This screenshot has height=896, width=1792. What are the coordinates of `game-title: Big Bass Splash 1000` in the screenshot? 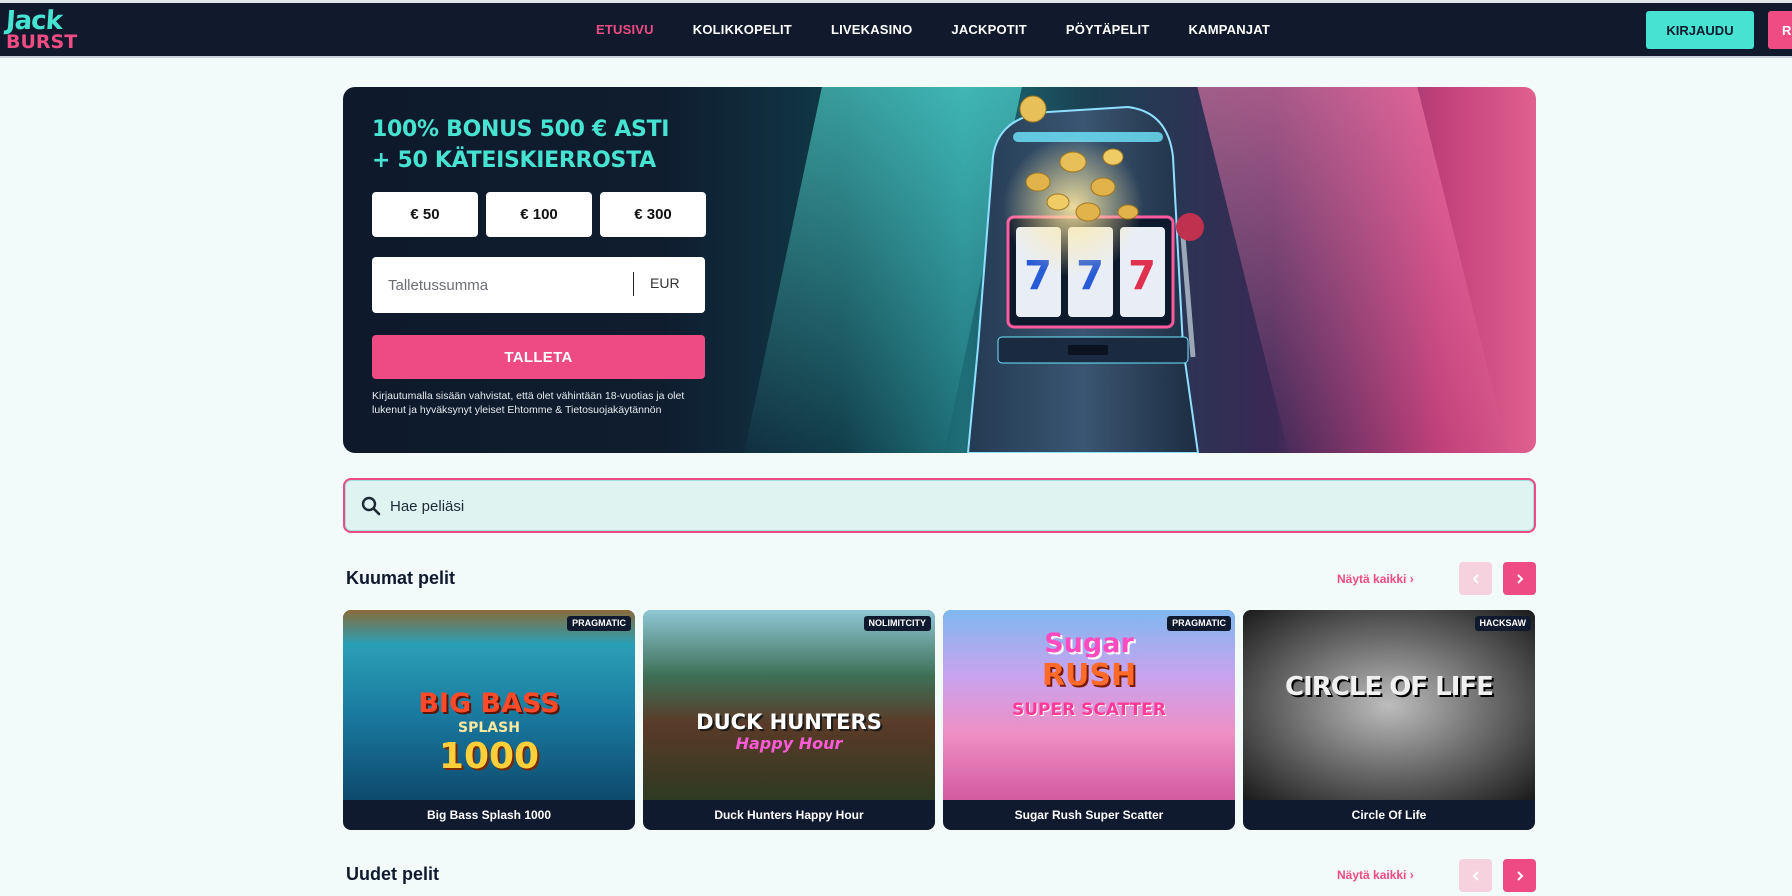 It's located at (489, 815).